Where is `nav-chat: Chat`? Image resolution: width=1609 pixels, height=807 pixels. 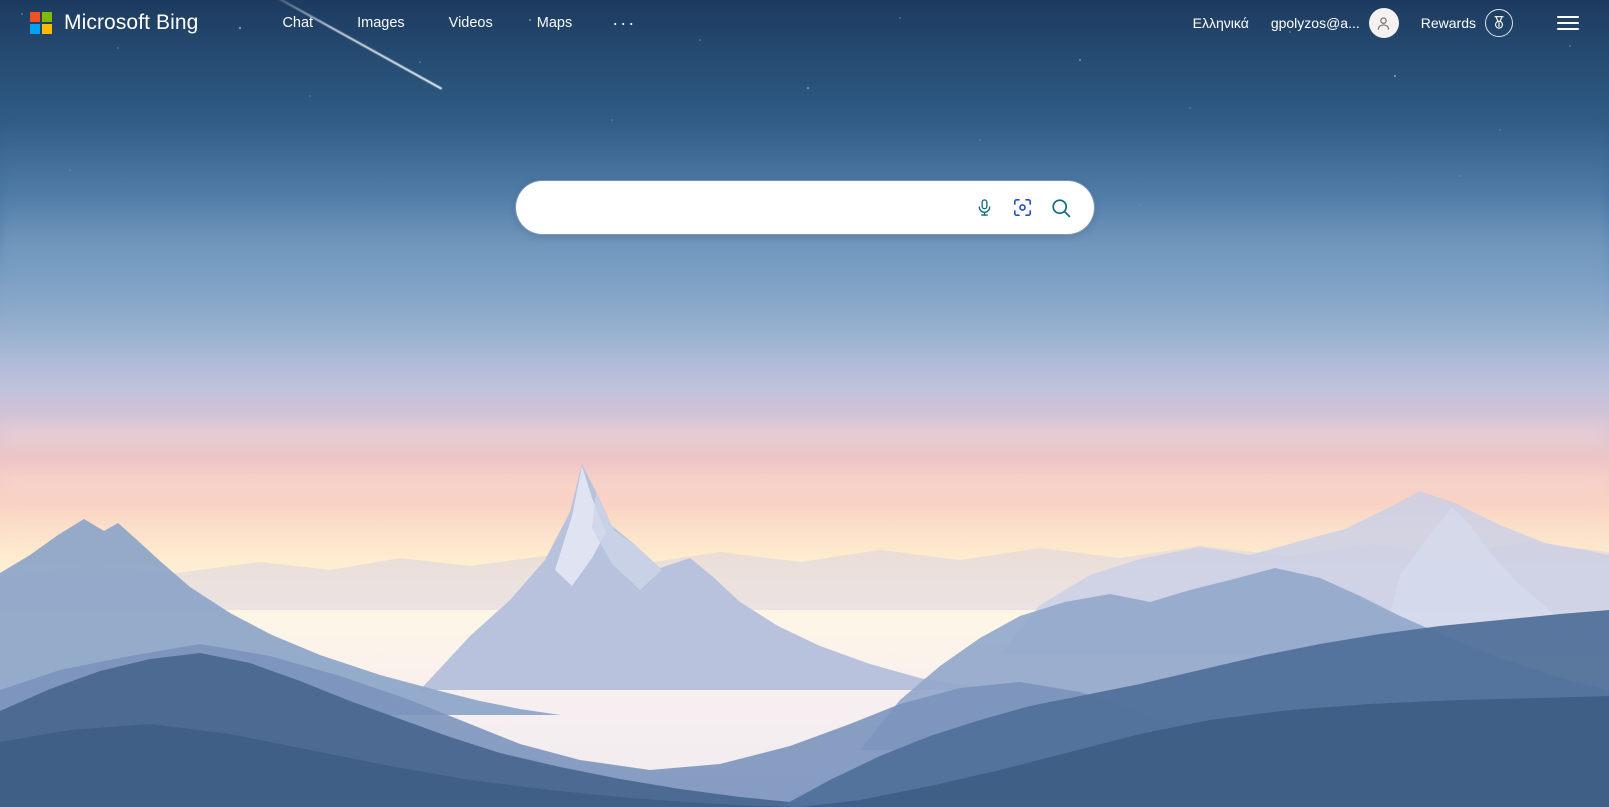 nav-chat: Chat is located at coordinates (297, 23).